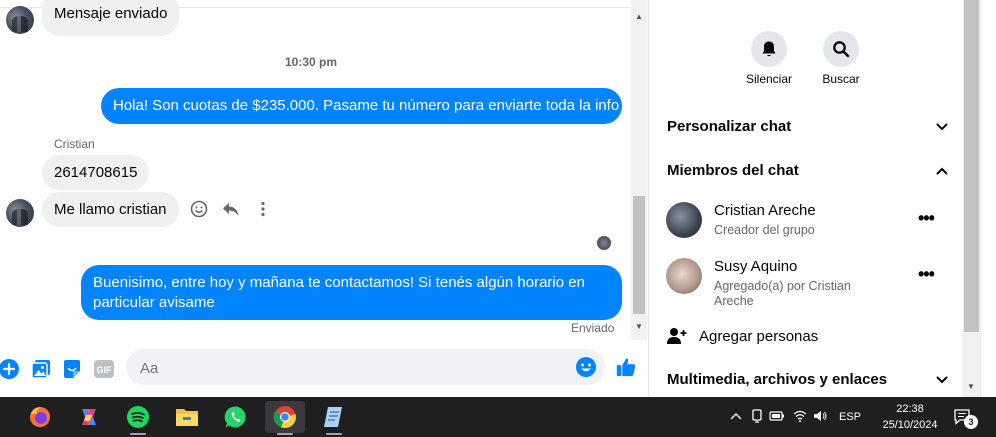 This screenshot has height=437, width=996. What do you see at coordinates (800, 417) in the screenshot?
I see `wifi-icon` at bounding box center [800, 417].